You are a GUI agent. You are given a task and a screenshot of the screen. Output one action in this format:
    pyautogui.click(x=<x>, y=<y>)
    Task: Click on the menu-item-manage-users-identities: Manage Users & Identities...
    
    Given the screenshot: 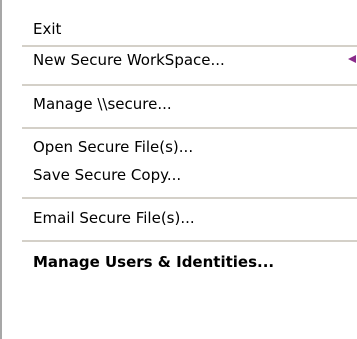 What is the action you would take?
    pyautogui.click(x=179, y=262)
    